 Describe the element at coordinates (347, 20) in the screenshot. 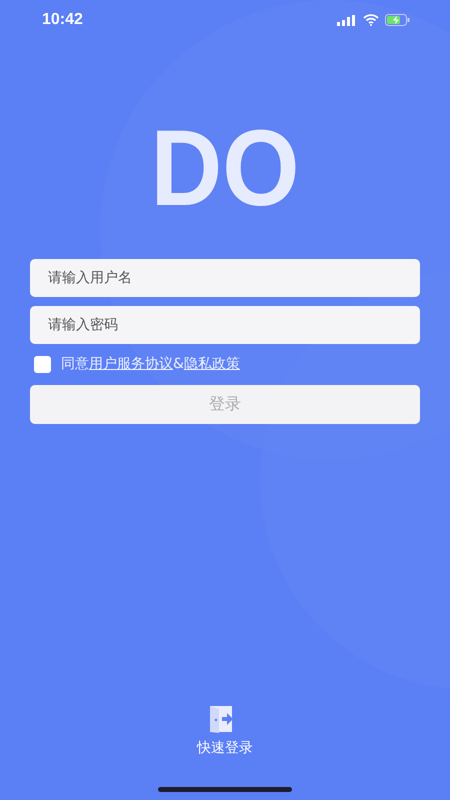

I see `signal-icon` at that location.